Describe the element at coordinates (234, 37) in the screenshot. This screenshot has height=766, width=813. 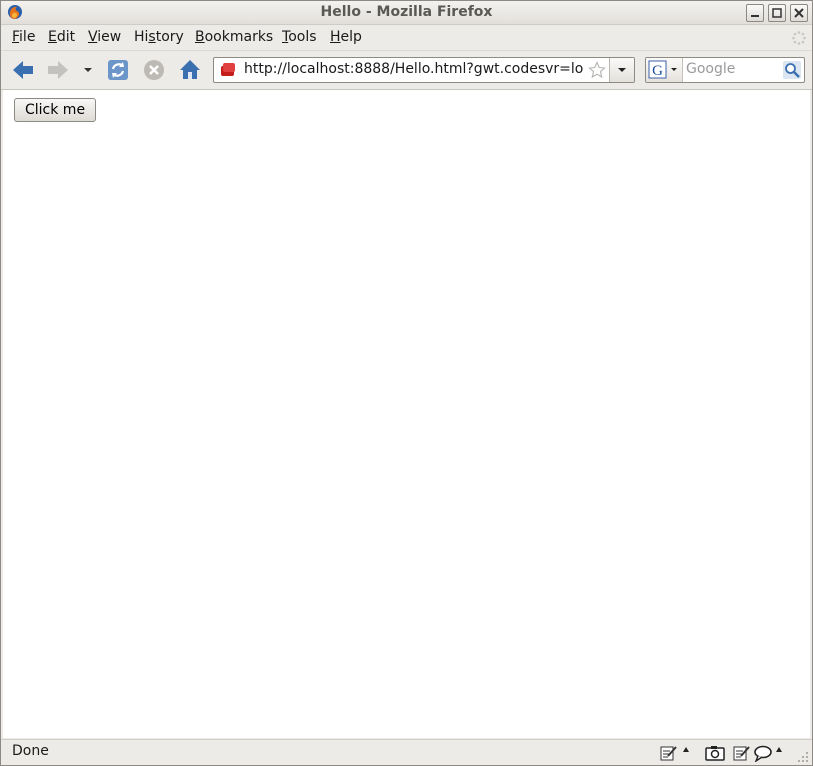
I see `menu-bookmarks: Bookmarks` at that location.